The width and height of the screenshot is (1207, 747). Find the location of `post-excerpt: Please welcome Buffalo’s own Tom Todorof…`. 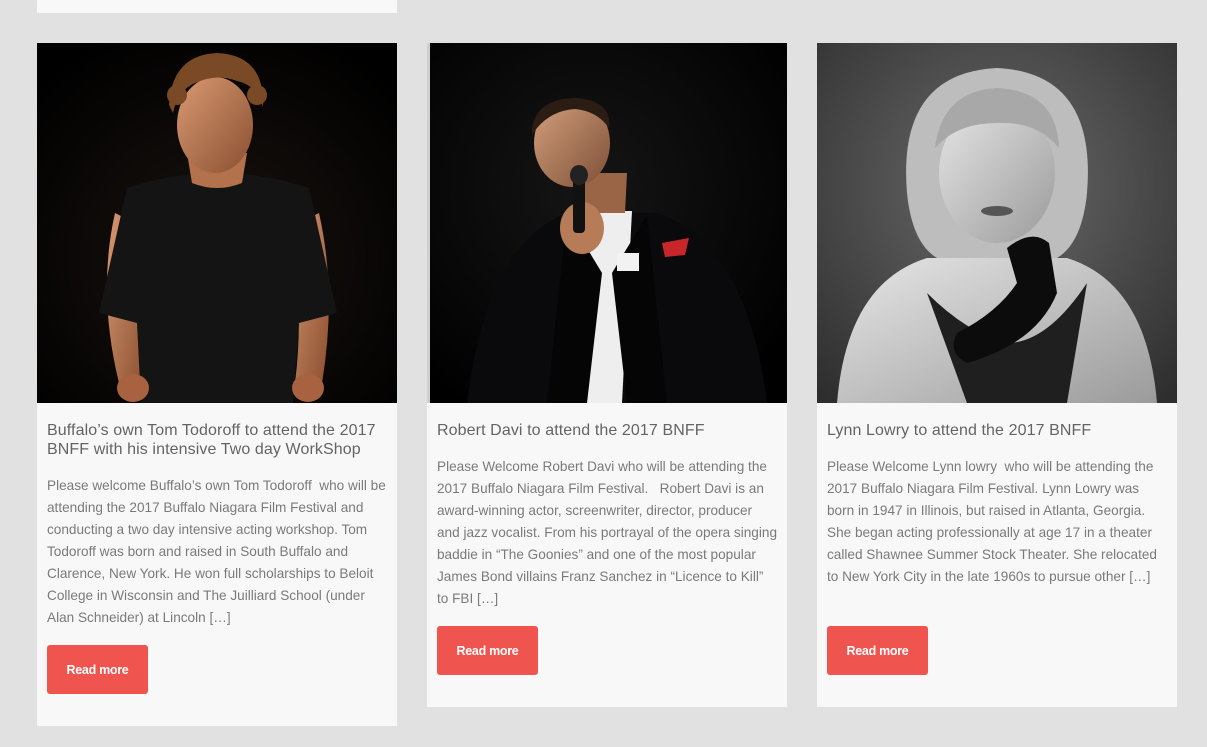

post-excerpt: Please welcome Buffalo’s own Tom Todorof… is located at coordinates (218, 551).